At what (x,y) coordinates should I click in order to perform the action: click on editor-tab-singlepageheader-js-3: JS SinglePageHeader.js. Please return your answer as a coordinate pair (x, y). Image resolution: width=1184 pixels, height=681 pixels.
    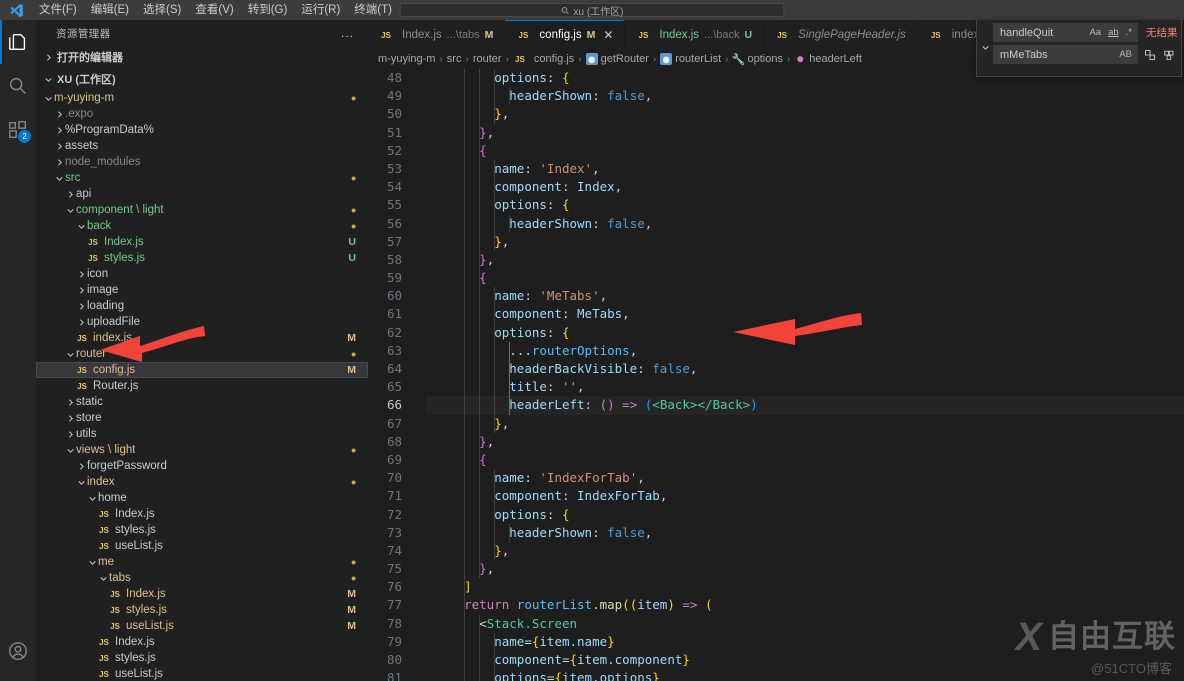
    Looking at the image, I should click on (841, 35).